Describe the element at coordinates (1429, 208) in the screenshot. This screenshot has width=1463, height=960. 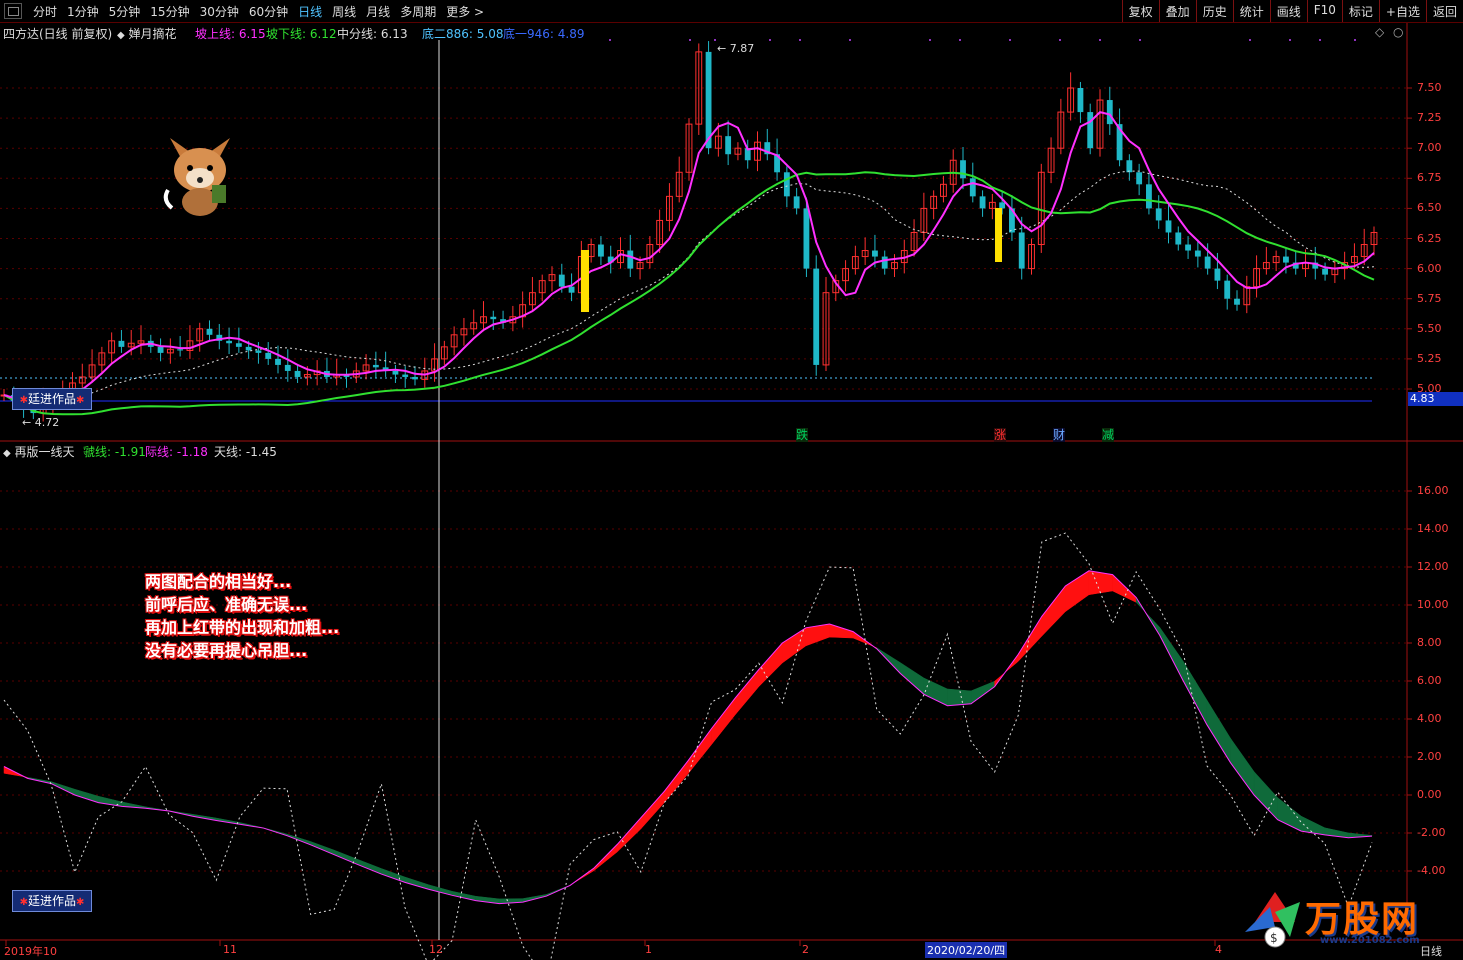
I see `price-axis-label: 6.50` at that location.